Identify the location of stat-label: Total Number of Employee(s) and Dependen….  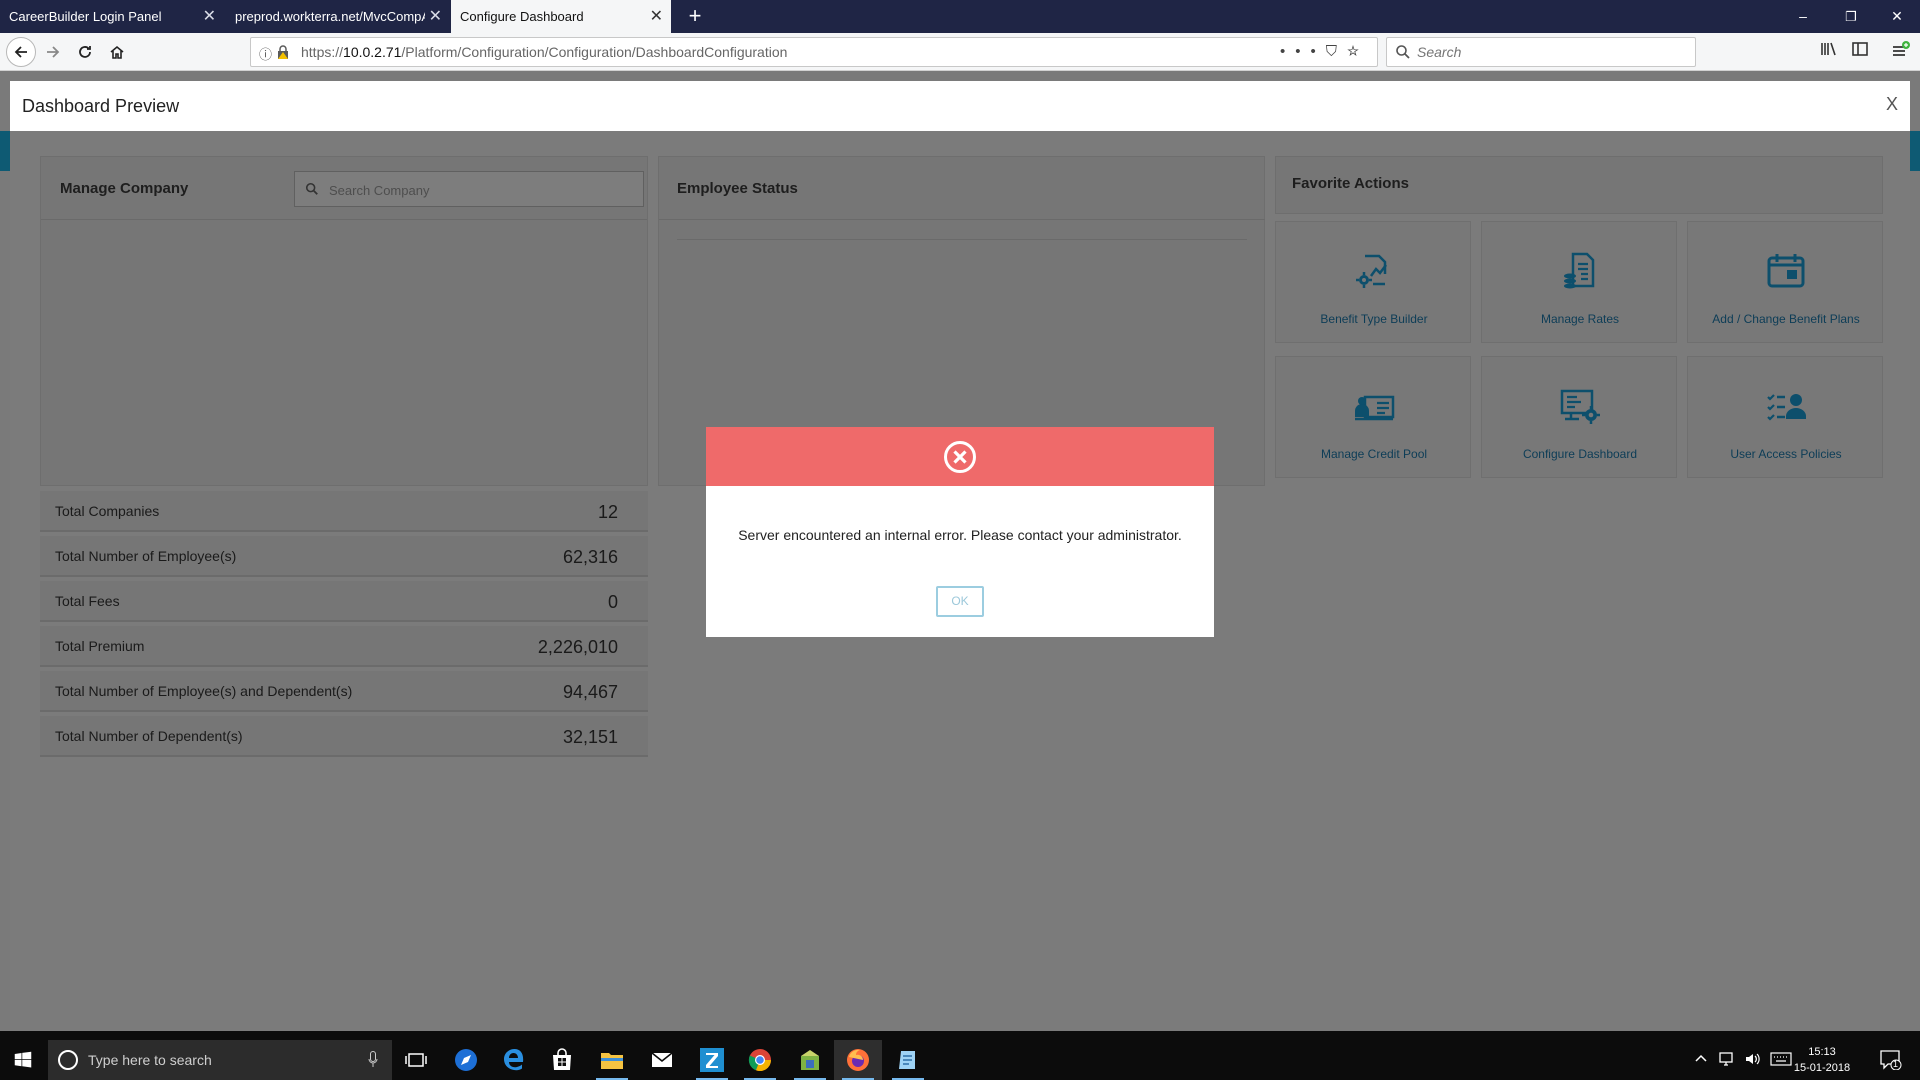
(204, 691).